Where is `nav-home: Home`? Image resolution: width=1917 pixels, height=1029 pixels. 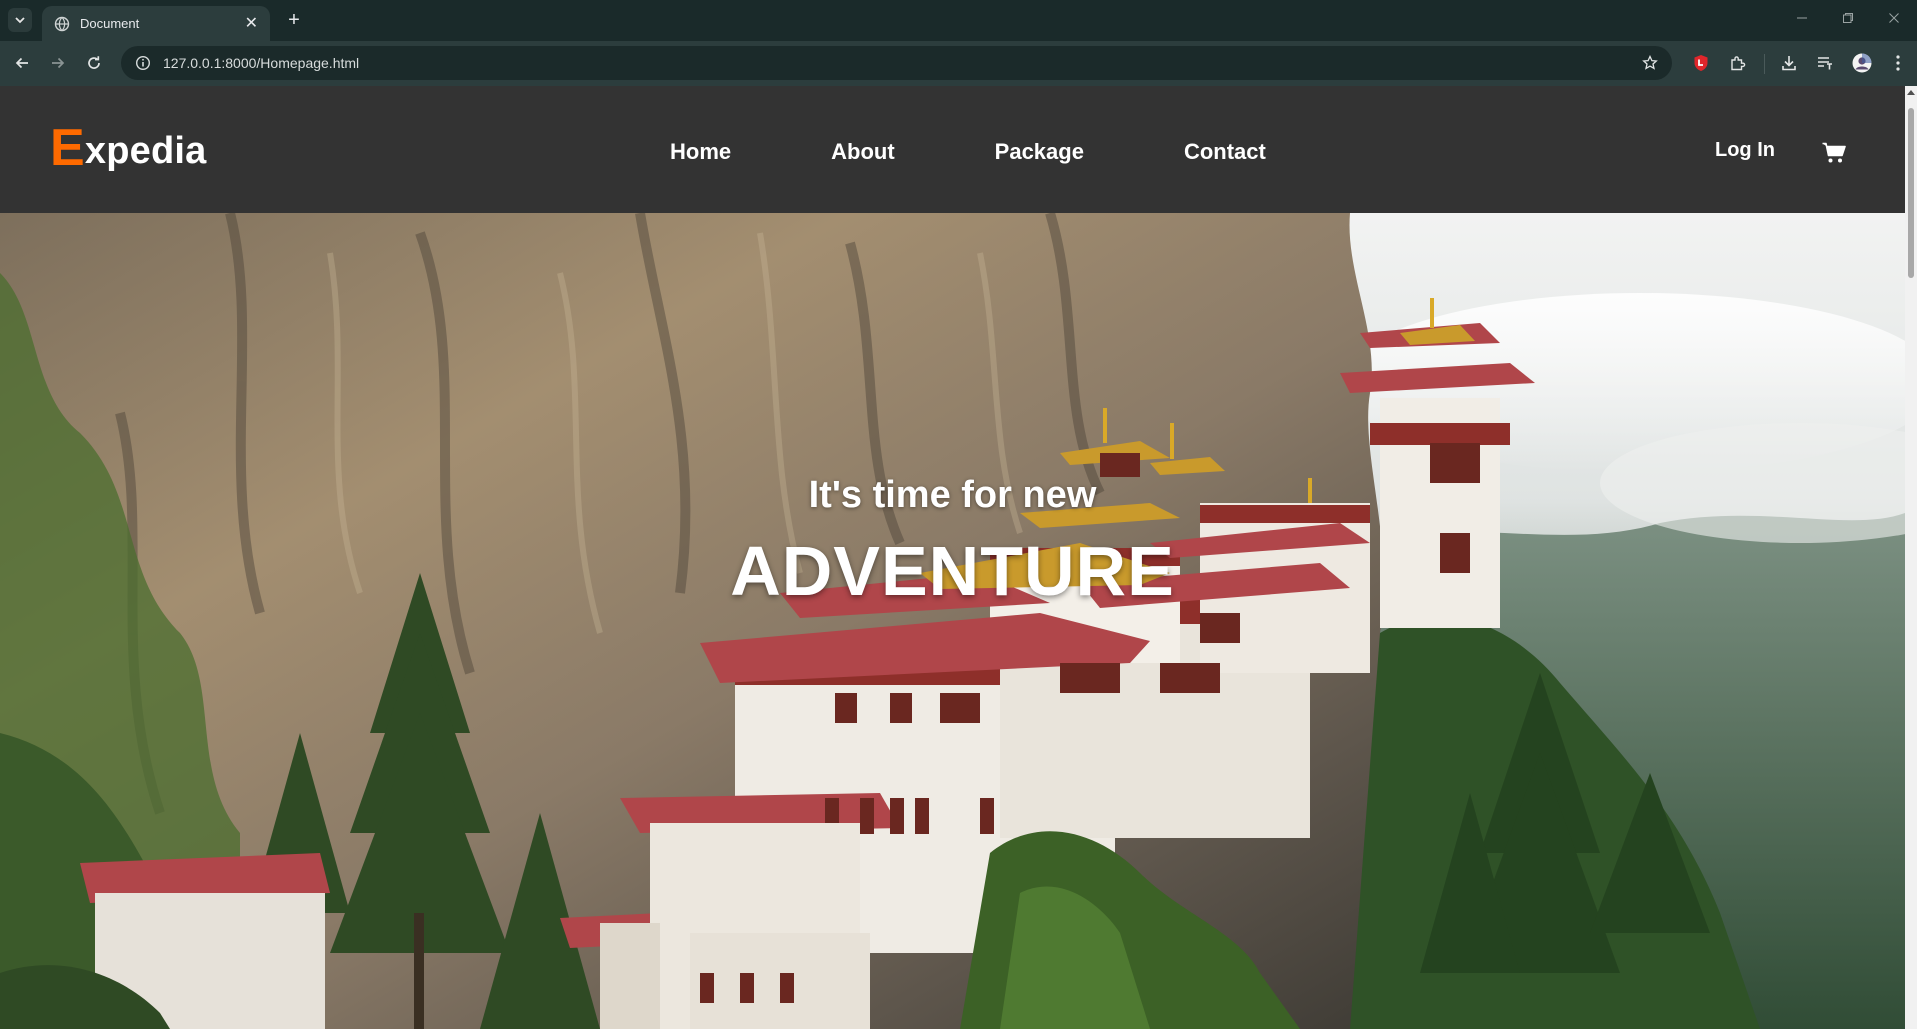
nav-home: Home is located at coordinates (700, 152).